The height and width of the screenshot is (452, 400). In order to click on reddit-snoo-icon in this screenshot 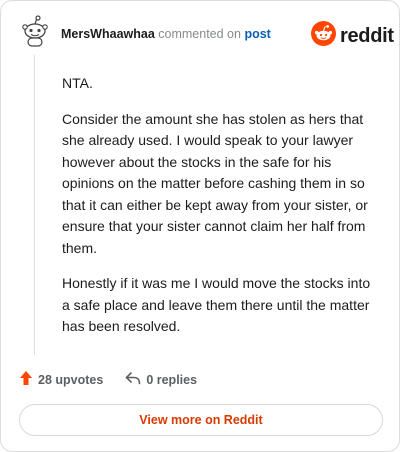, I will do `click(323, 36)`.